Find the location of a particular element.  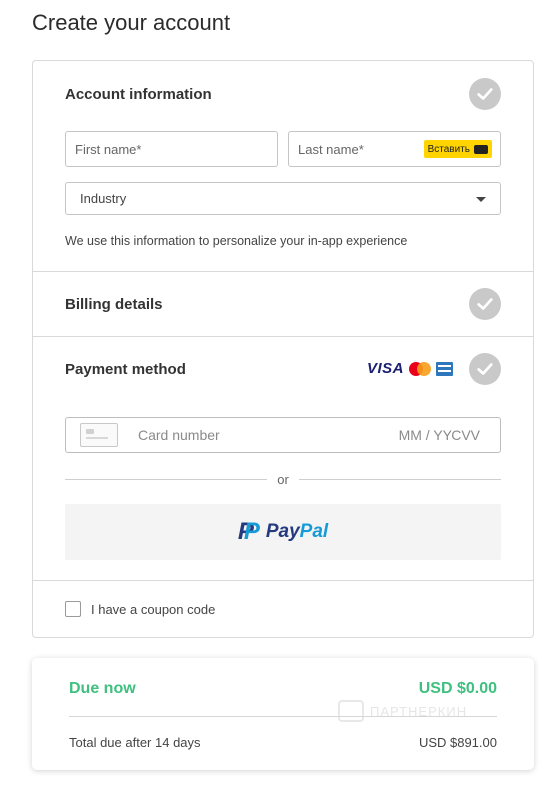

billing-details-section: Billing details is located at coordinates (283, 304).